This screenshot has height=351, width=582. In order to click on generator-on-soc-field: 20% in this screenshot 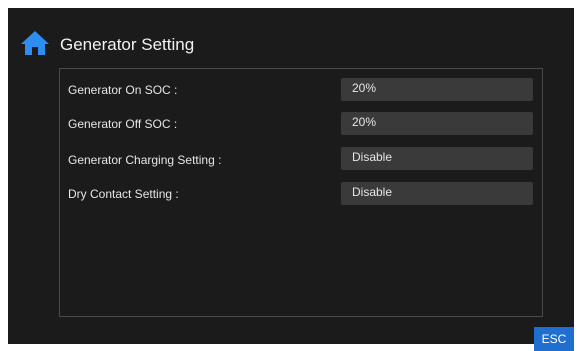, I will do `click(437, 89)`.